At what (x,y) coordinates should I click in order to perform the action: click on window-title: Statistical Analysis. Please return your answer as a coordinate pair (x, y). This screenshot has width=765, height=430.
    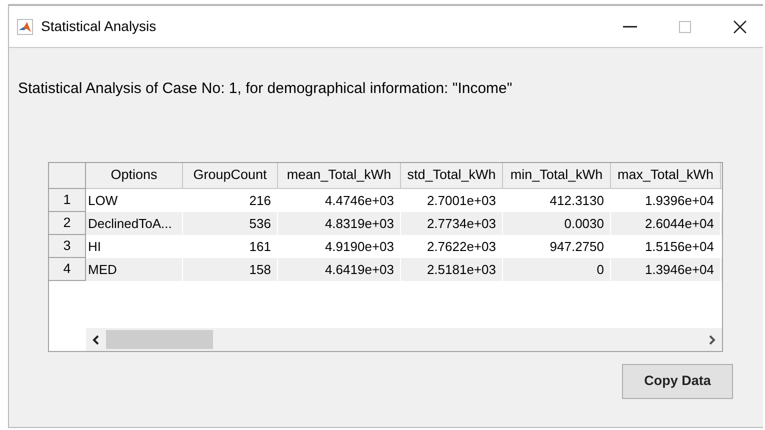
    Looking at the image, I should click on (98, 26).